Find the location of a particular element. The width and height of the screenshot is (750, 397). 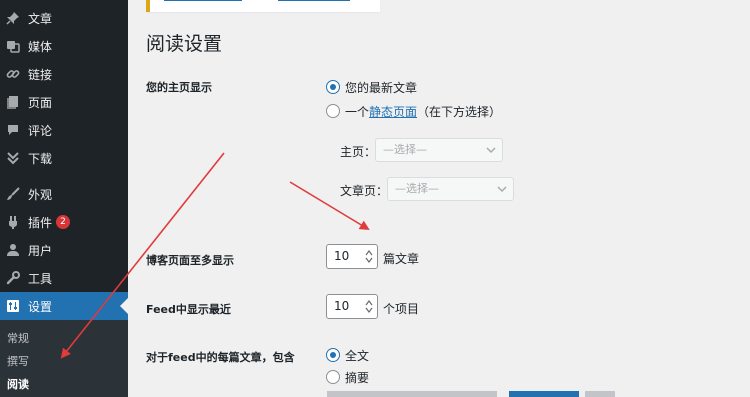

menu-item-label: 插件 is located at coordinates (40, 222).